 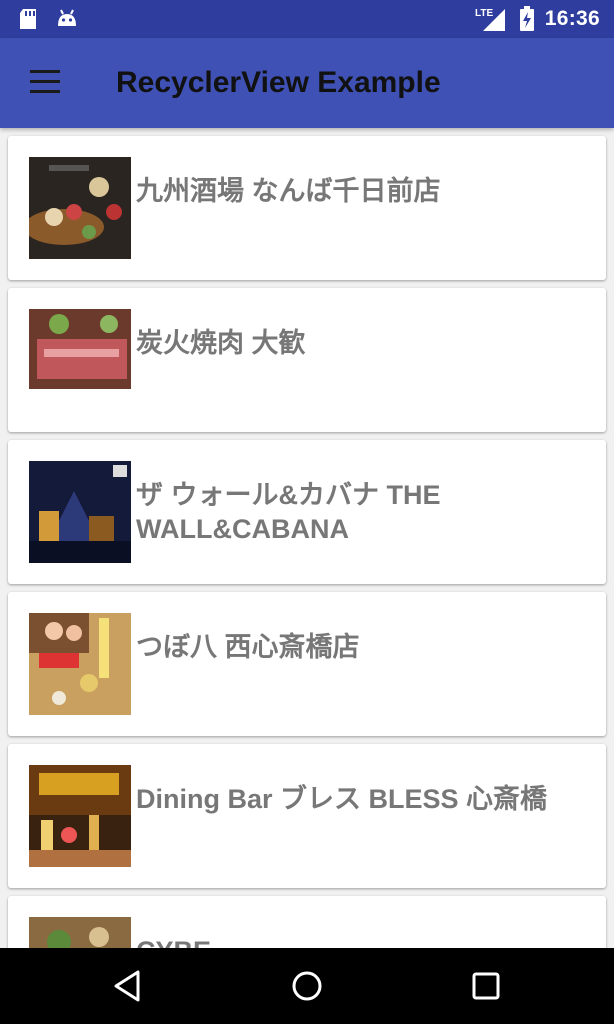 What do you see at coordinates (342, 799) in the screenshot?
I see `restaurant-name: Dining Bar ブレス BLESS 心斎橋` at bounding box center [342, 799].